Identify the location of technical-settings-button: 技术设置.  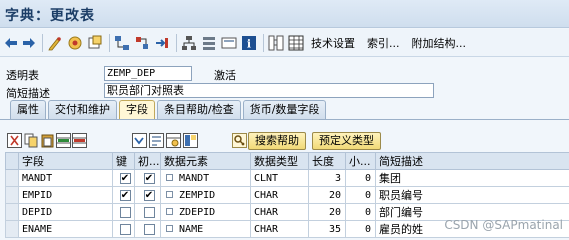
(333, 43).